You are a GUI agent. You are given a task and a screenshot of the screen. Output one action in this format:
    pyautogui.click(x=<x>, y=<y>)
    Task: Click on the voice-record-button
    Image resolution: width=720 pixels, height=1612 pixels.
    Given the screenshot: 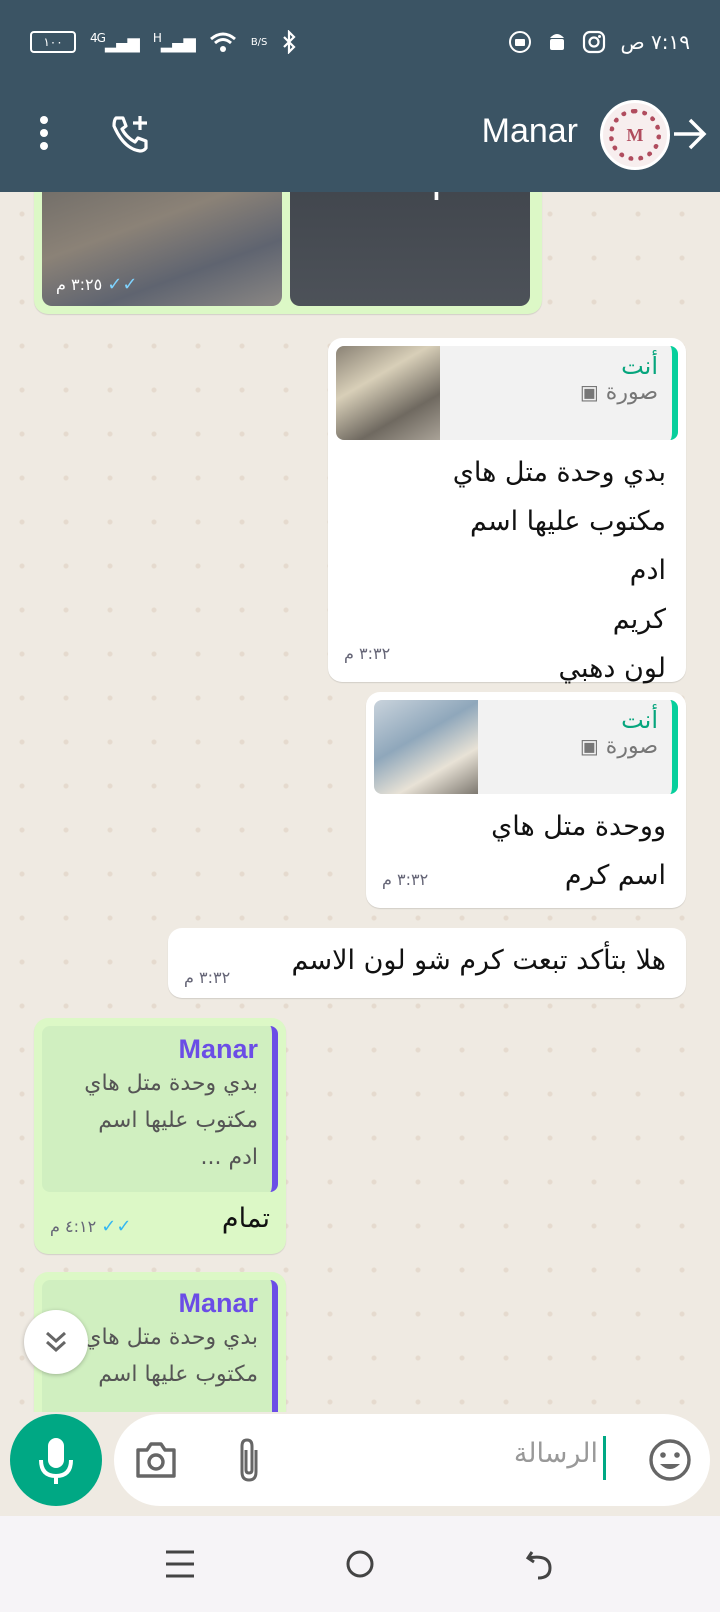 What is the action you would take?
    pyautogui.click(x=56, y=1460)
    